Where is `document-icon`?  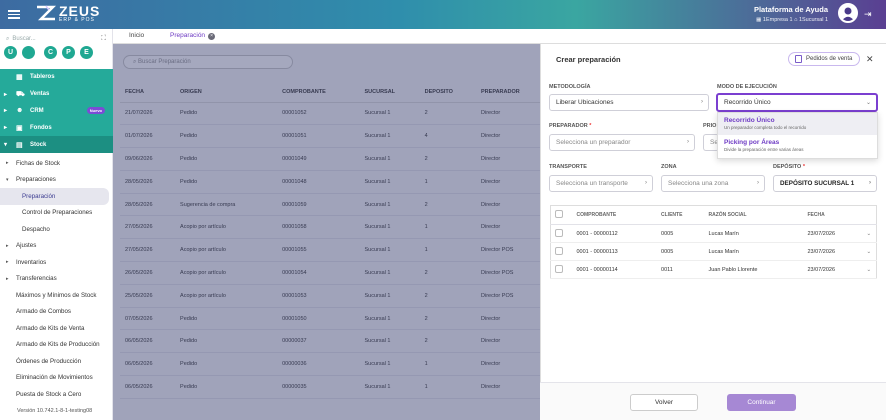 document-icon is located at coordinates (798, 59).